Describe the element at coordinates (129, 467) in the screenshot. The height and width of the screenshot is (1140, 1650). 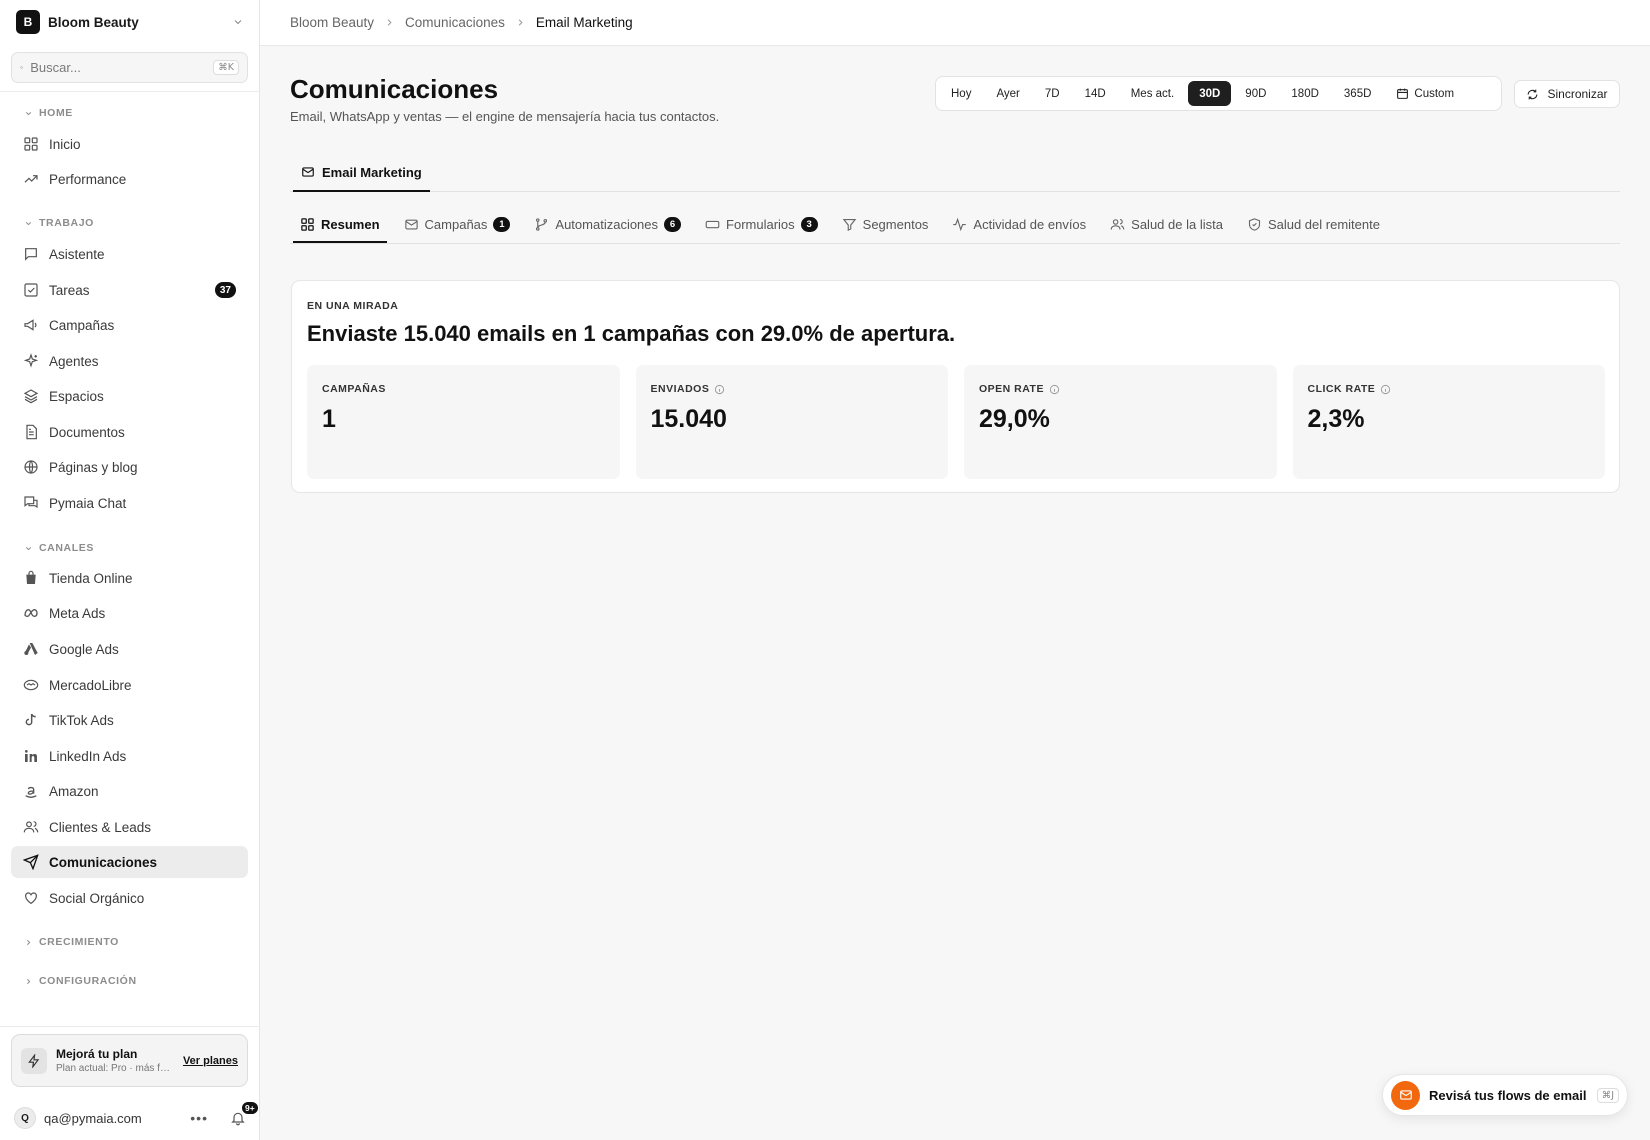
I see `sidebar-item-paginas-blog: Páginas y blog` at that location.